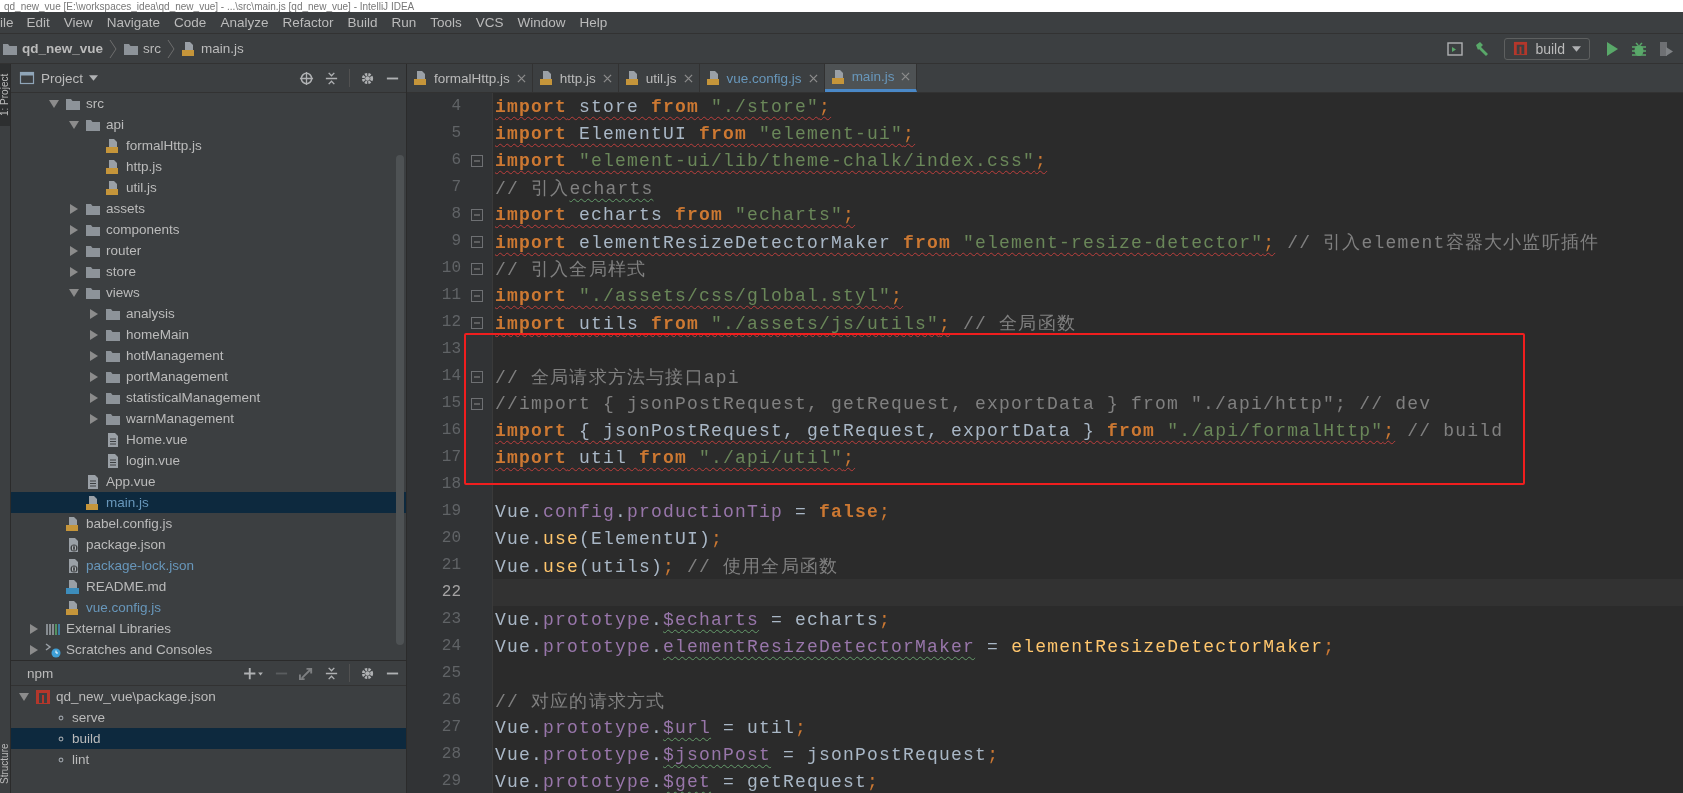 The width and height of the screenshot is (1683, 793). I want to click on locate-icon, so click(306, 78).